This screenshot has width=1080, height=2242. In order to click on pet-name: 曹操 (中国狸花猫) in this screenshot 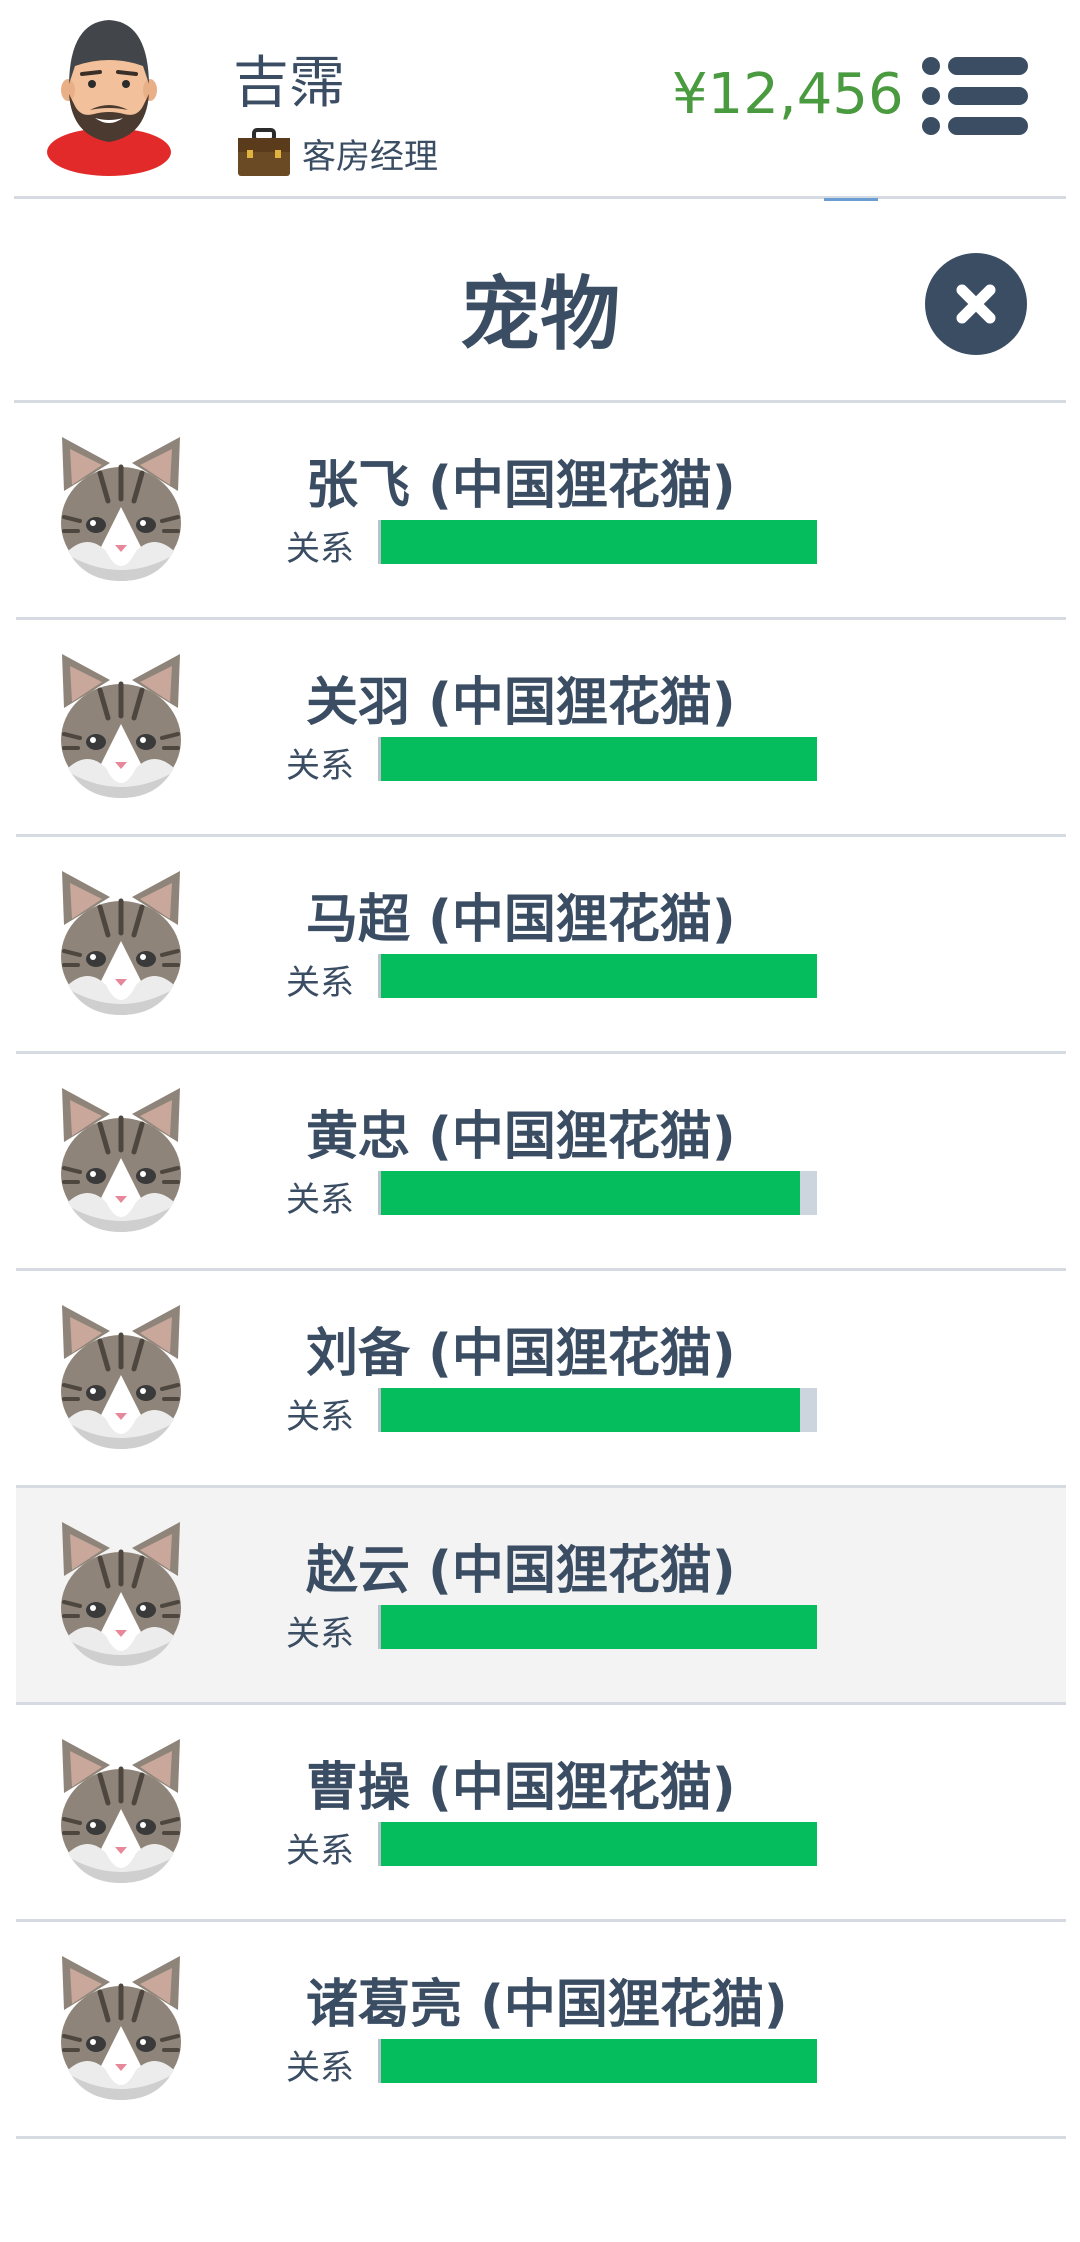, I will do `click(521, 1788)`.